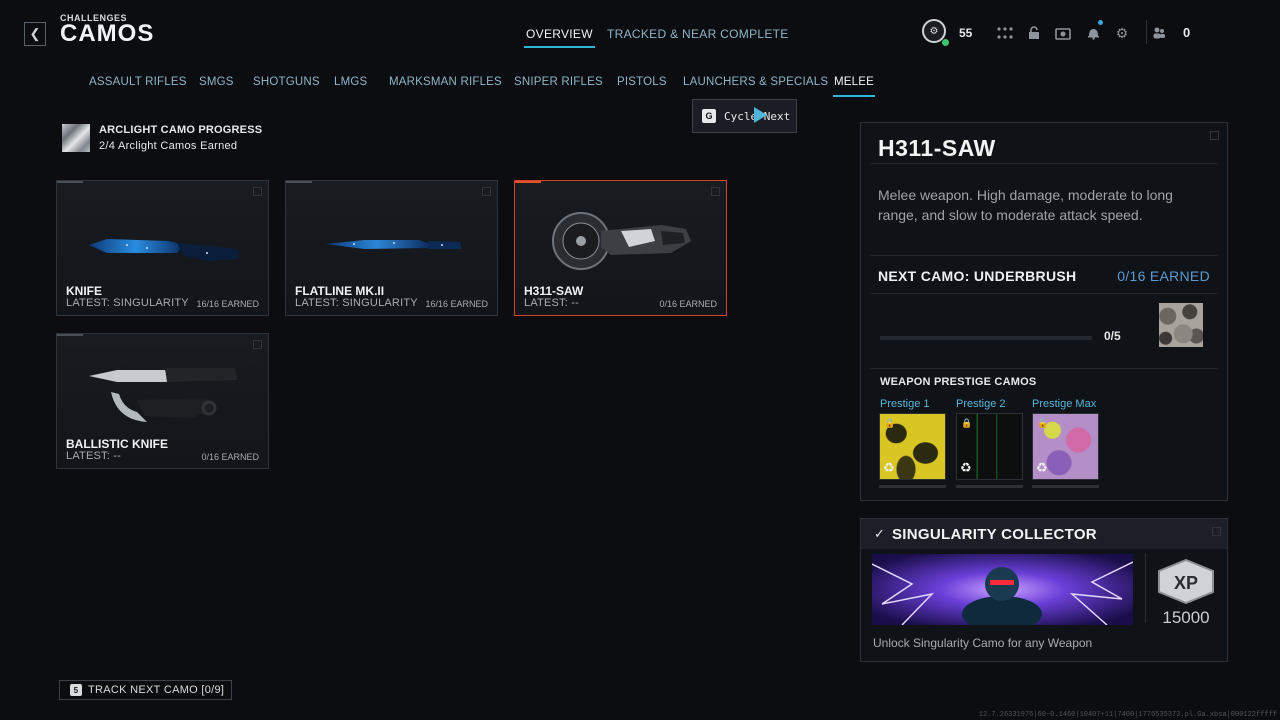 This screenshot has height=720, width=1280. I want to click on flatline-image, so click(394, 244).